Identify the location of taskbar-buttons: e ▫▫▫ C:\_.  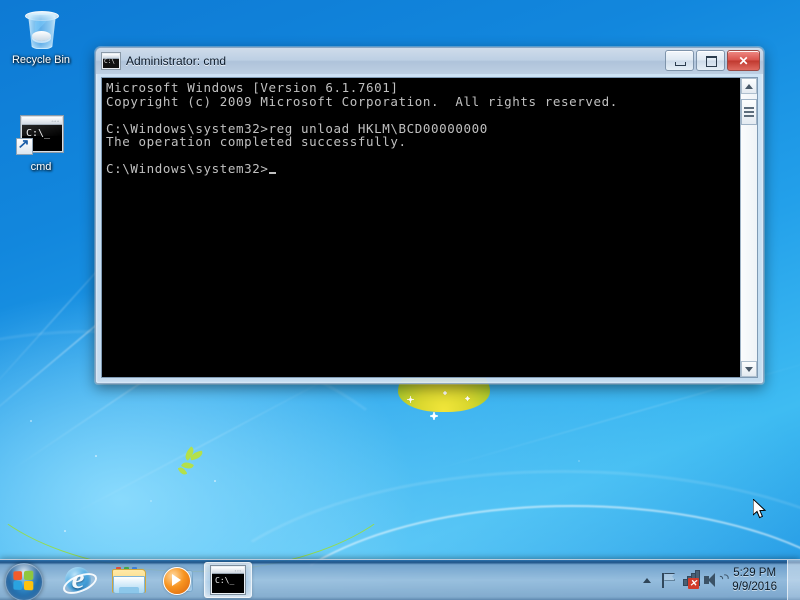
(153, 580).